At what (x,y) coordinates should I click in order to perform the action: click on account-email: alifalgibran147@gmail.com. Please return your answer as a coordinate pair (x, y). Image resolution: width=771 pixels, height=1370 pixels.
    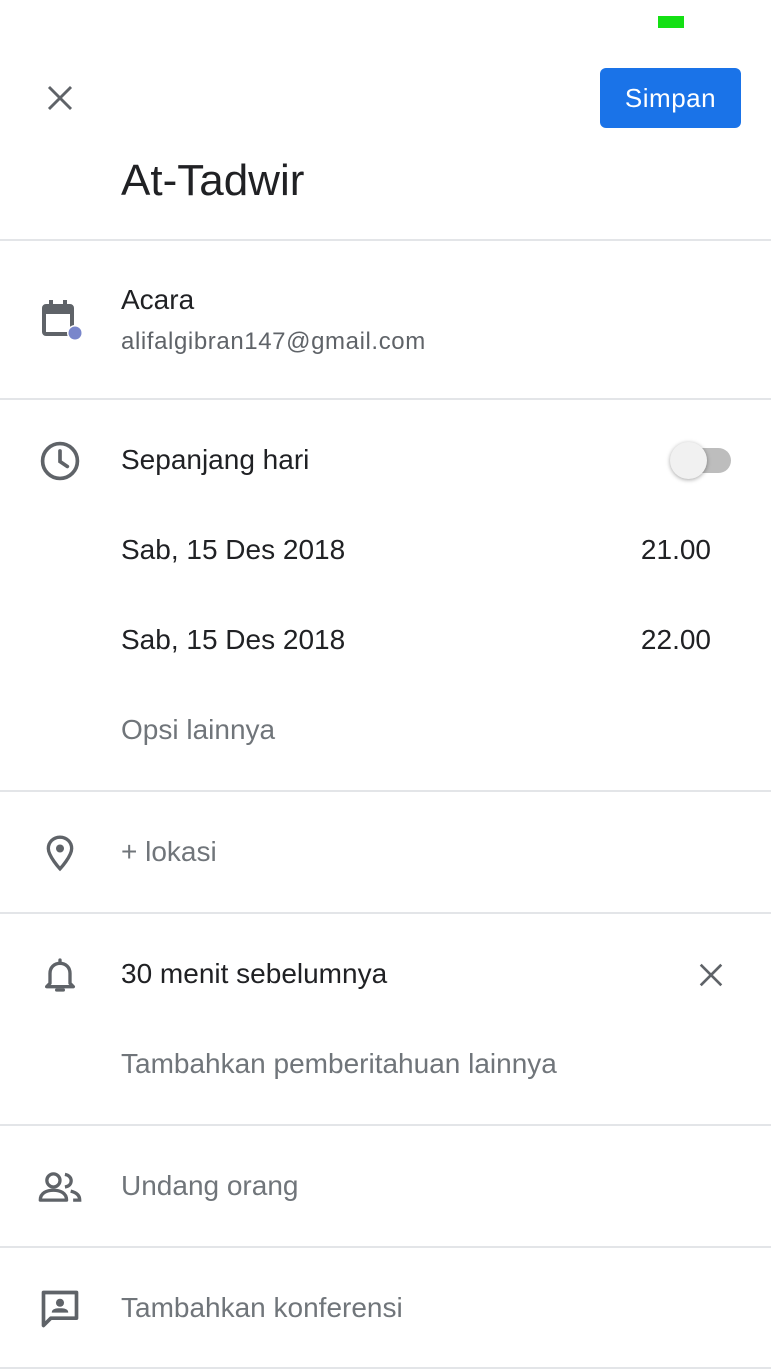
    Looking at the image, I should click on (273, 342).